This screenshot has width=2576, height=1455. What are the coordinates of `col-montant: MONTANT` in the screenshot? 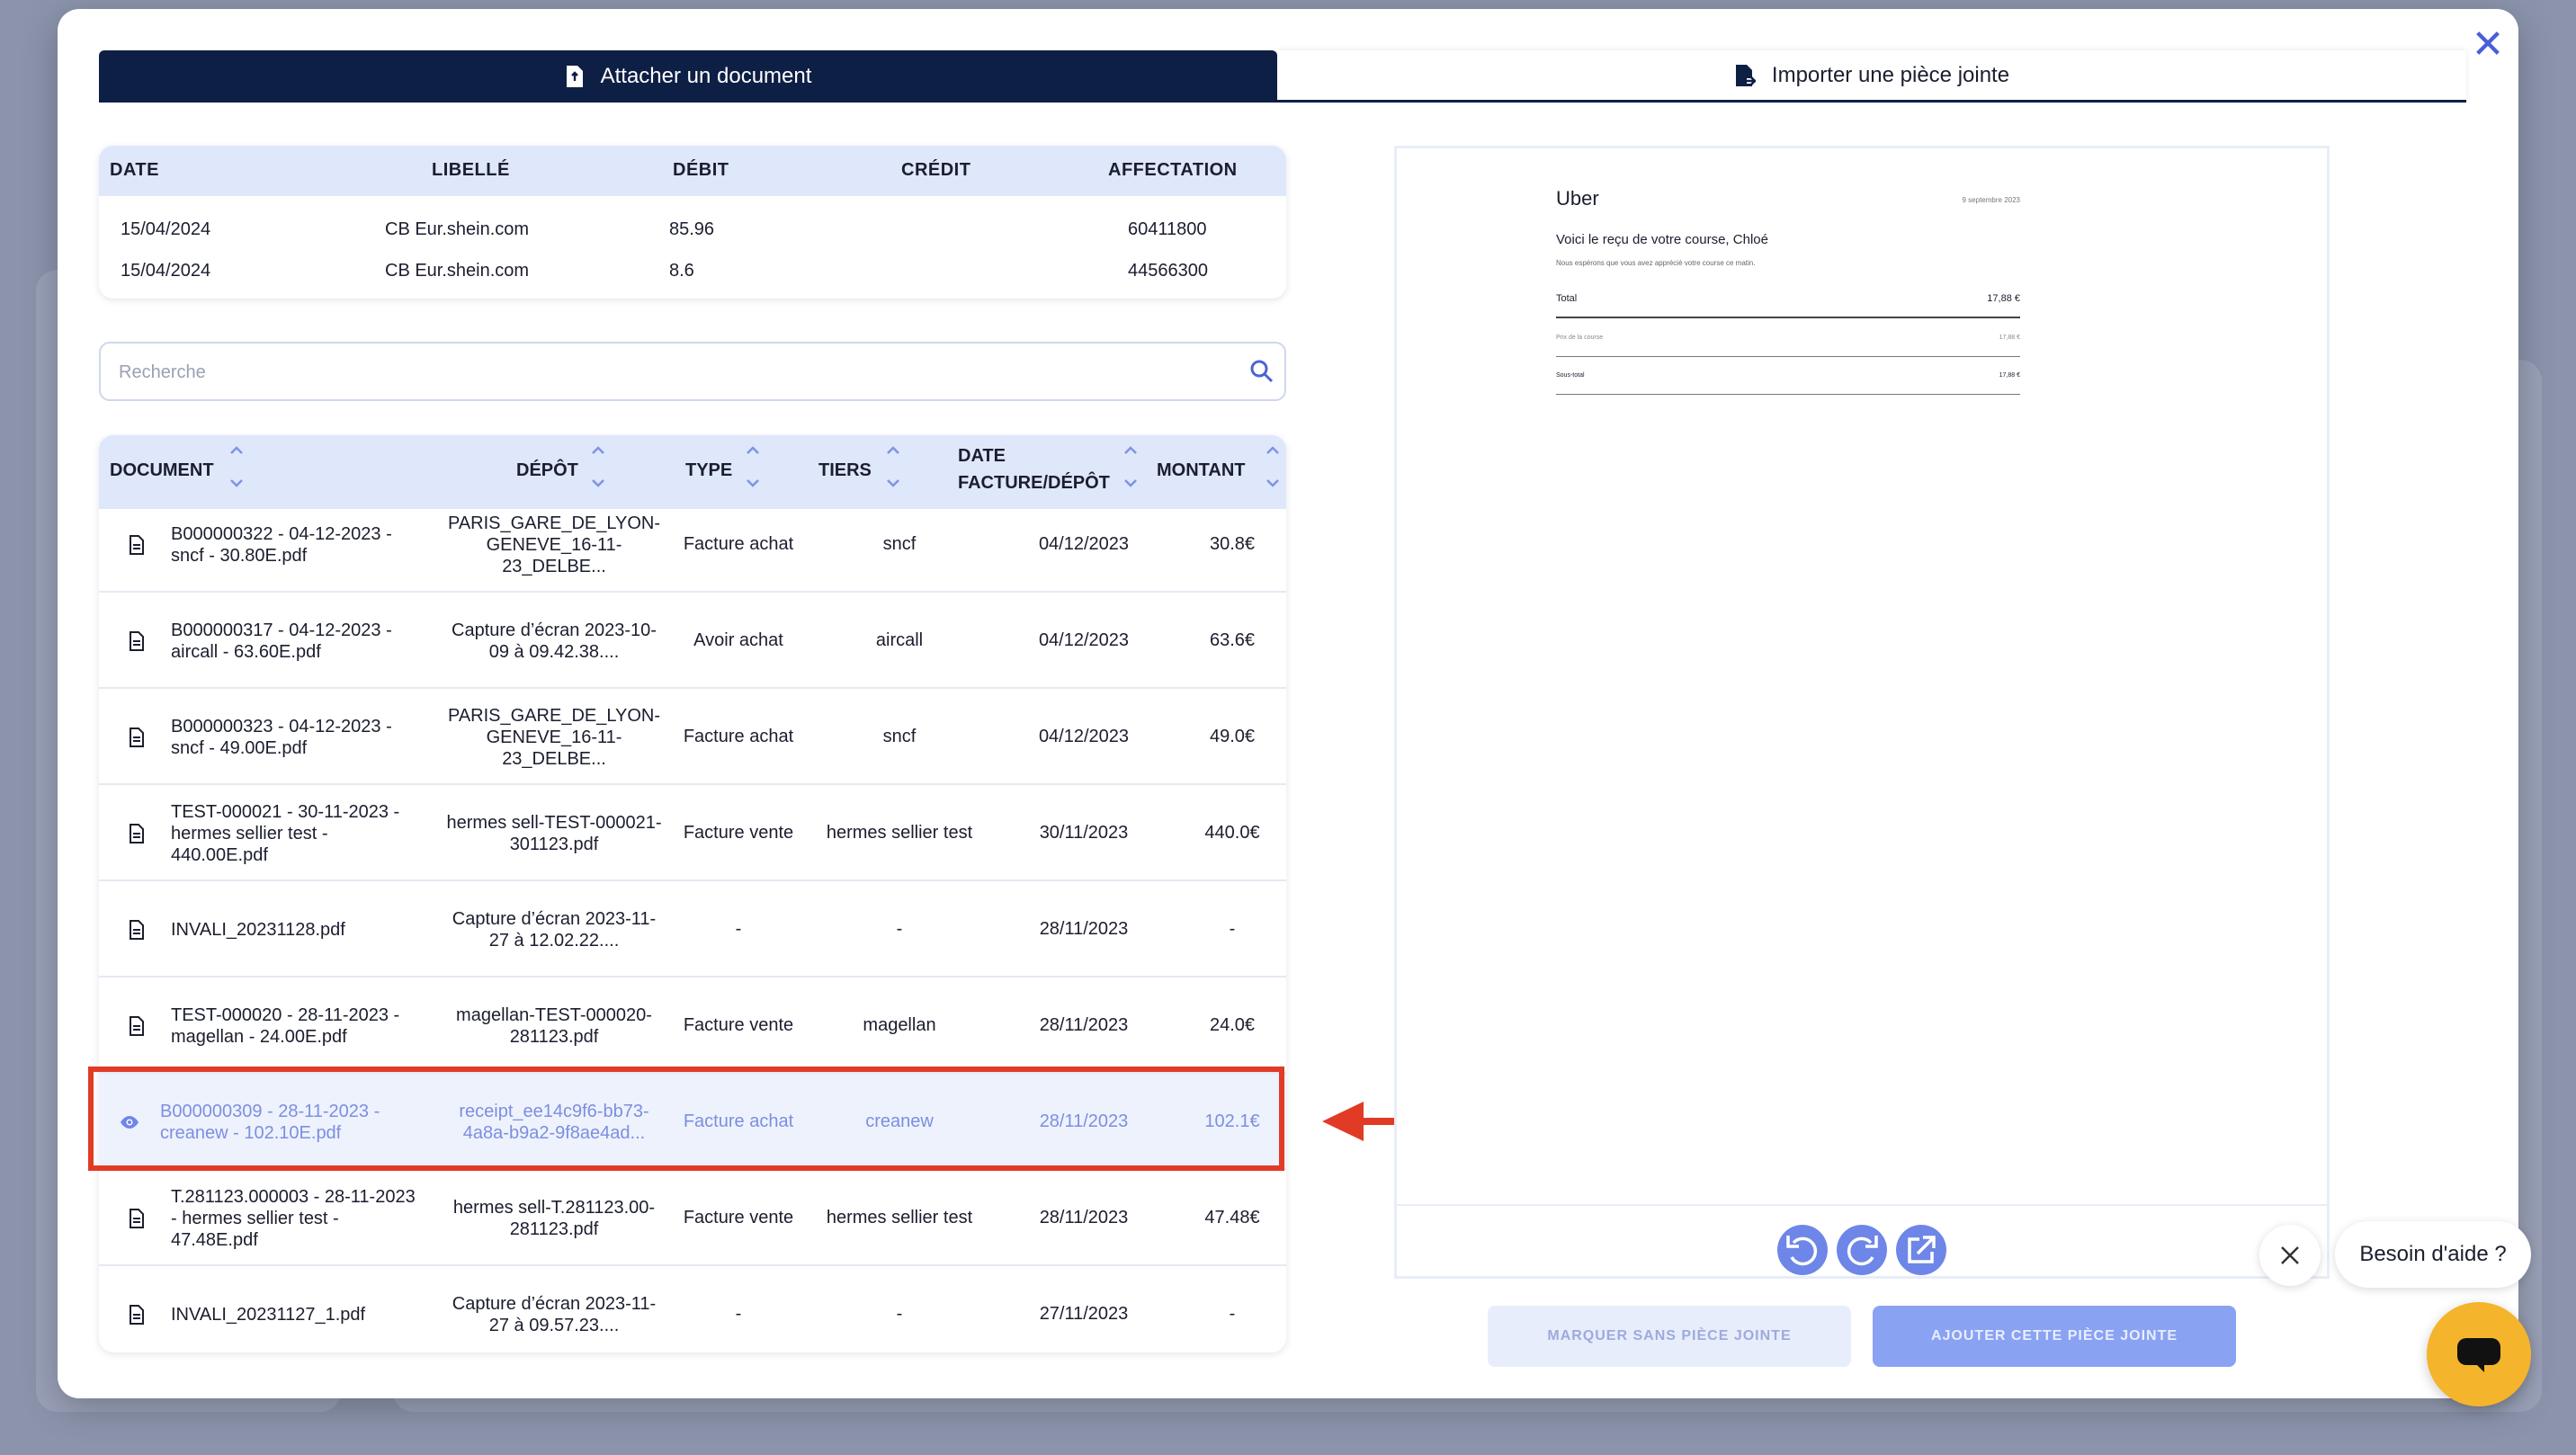 It's located at (1201, 471).